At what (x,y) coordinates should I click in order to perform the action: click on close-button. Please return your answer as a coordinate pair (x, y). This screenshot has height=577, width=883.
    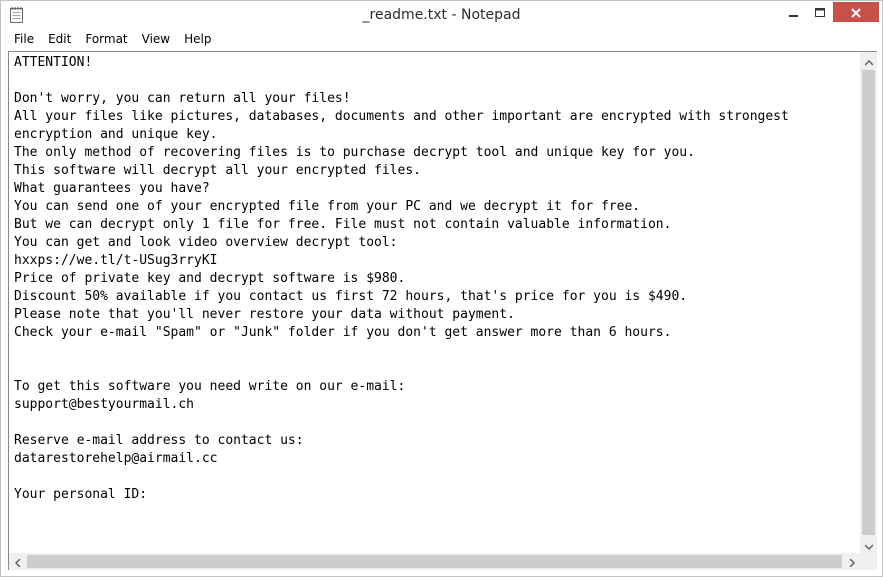
    Looking at the image, I should click on (856, 12).